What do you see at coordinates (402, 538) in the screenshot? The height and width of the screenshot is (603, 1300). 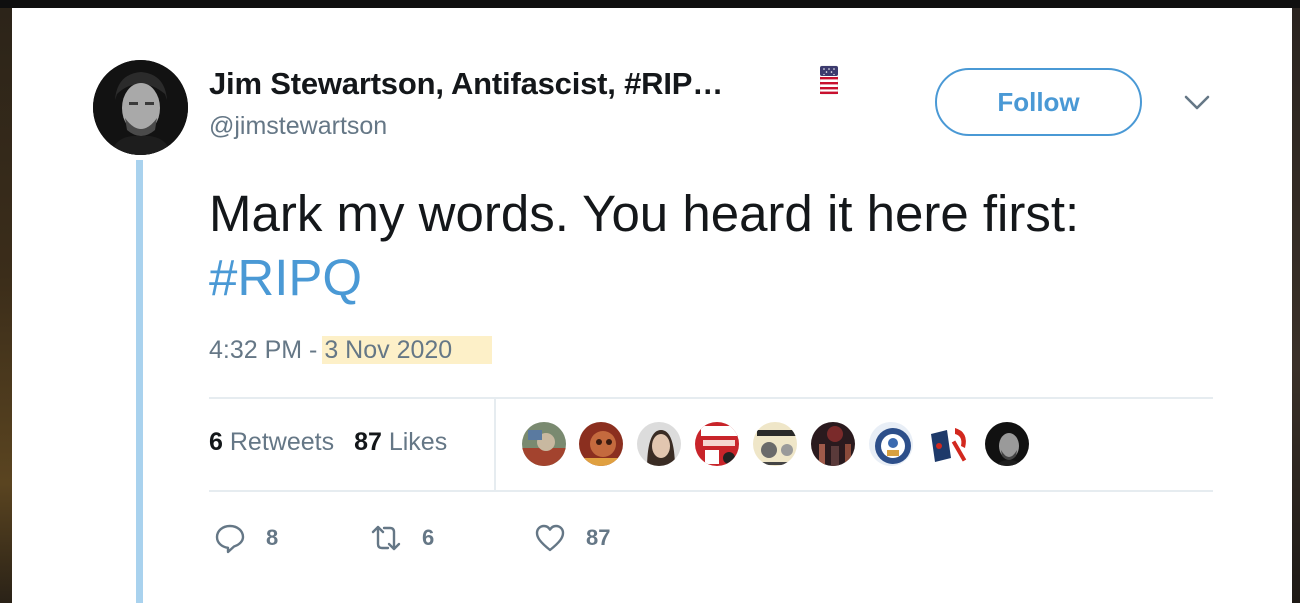 I see `retweet-action: 6` at bounding box center [402, 538].